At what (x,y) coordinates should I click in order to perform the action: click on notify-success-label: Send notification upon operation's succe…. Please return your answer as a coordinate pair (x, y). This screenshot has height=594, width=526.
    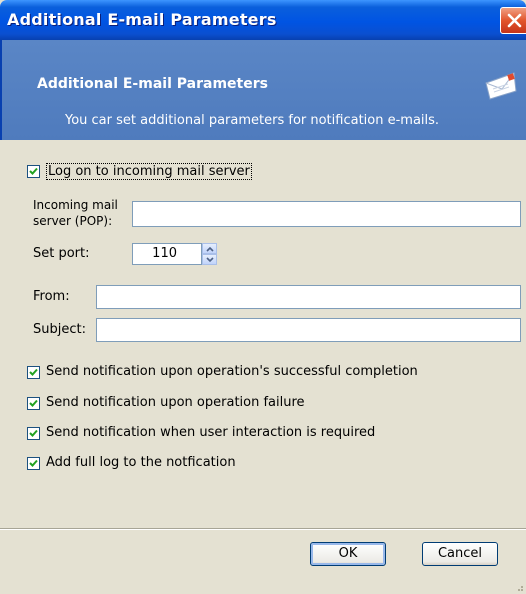
    Looking at the image, I should click on (232, 371).